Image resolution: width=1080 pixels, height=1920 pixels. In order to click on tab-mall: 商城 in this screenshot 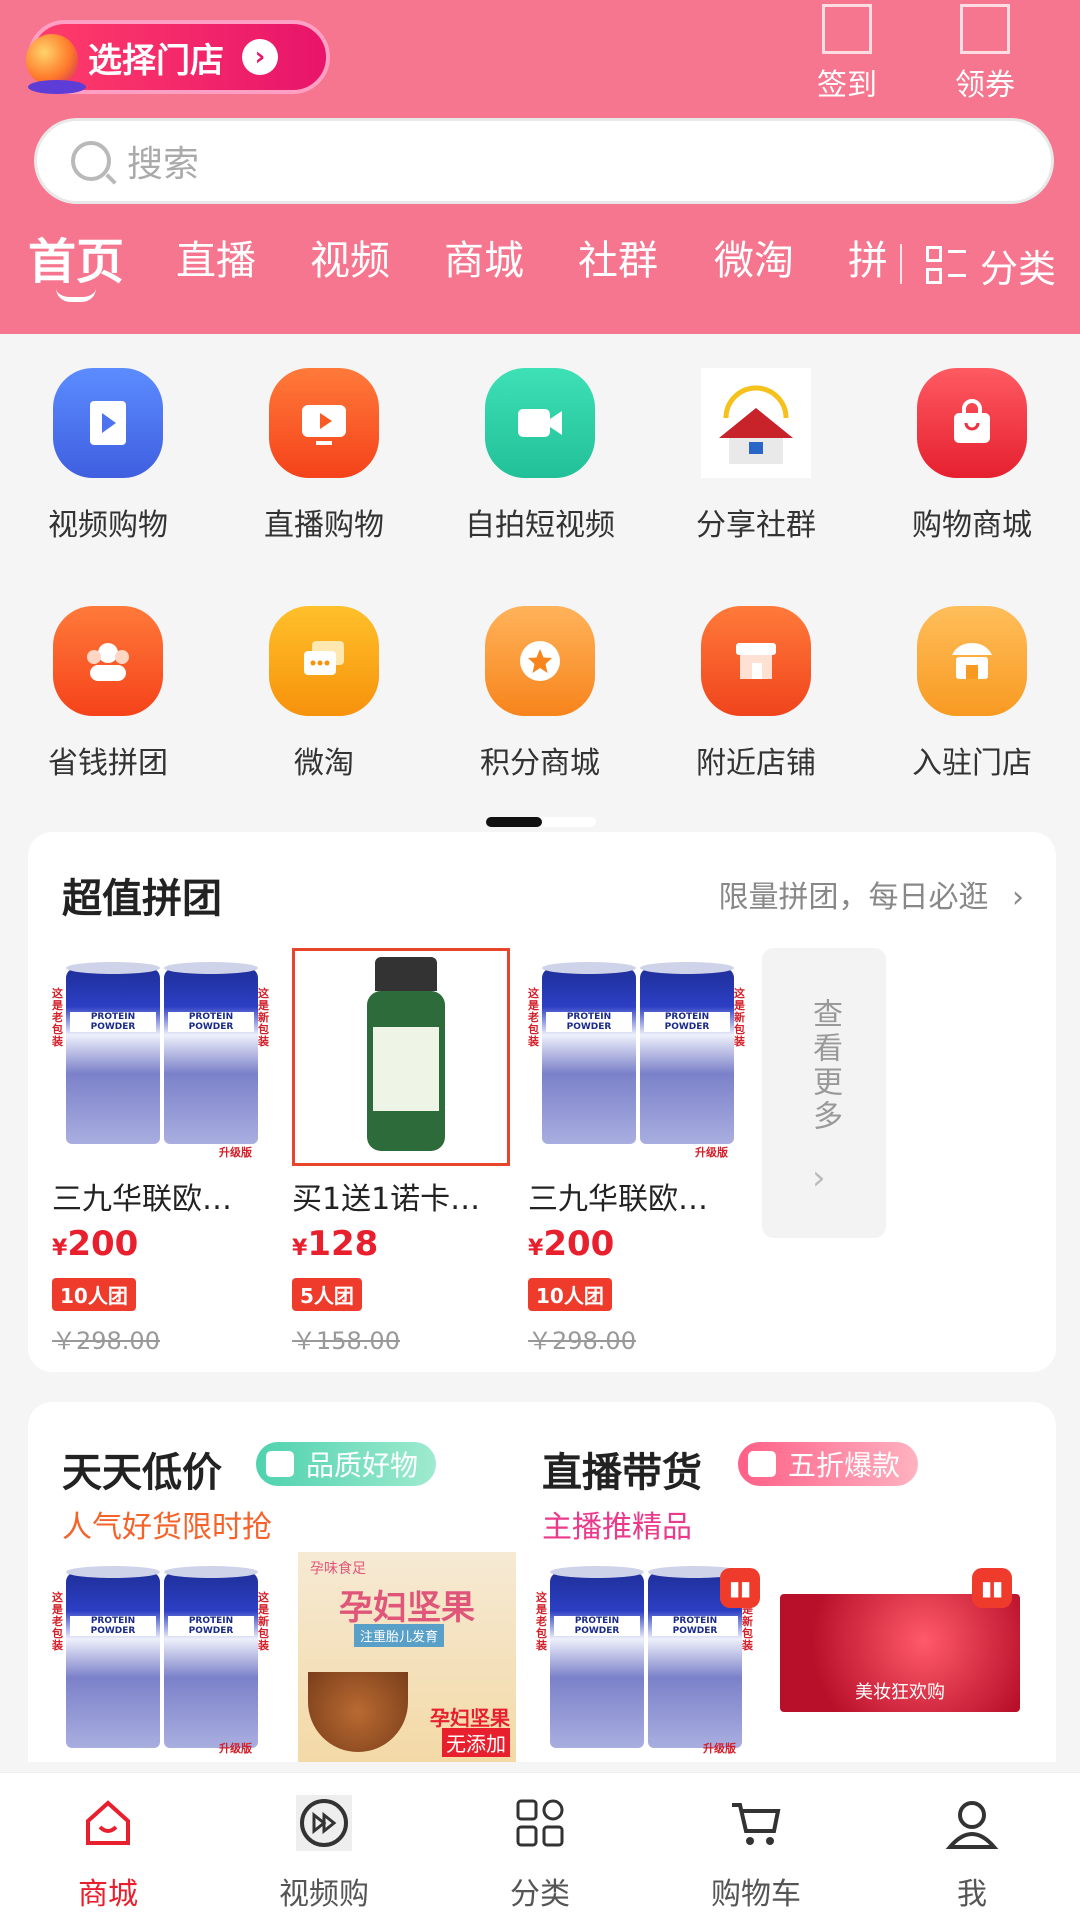, I will do `click(484, 257)`.